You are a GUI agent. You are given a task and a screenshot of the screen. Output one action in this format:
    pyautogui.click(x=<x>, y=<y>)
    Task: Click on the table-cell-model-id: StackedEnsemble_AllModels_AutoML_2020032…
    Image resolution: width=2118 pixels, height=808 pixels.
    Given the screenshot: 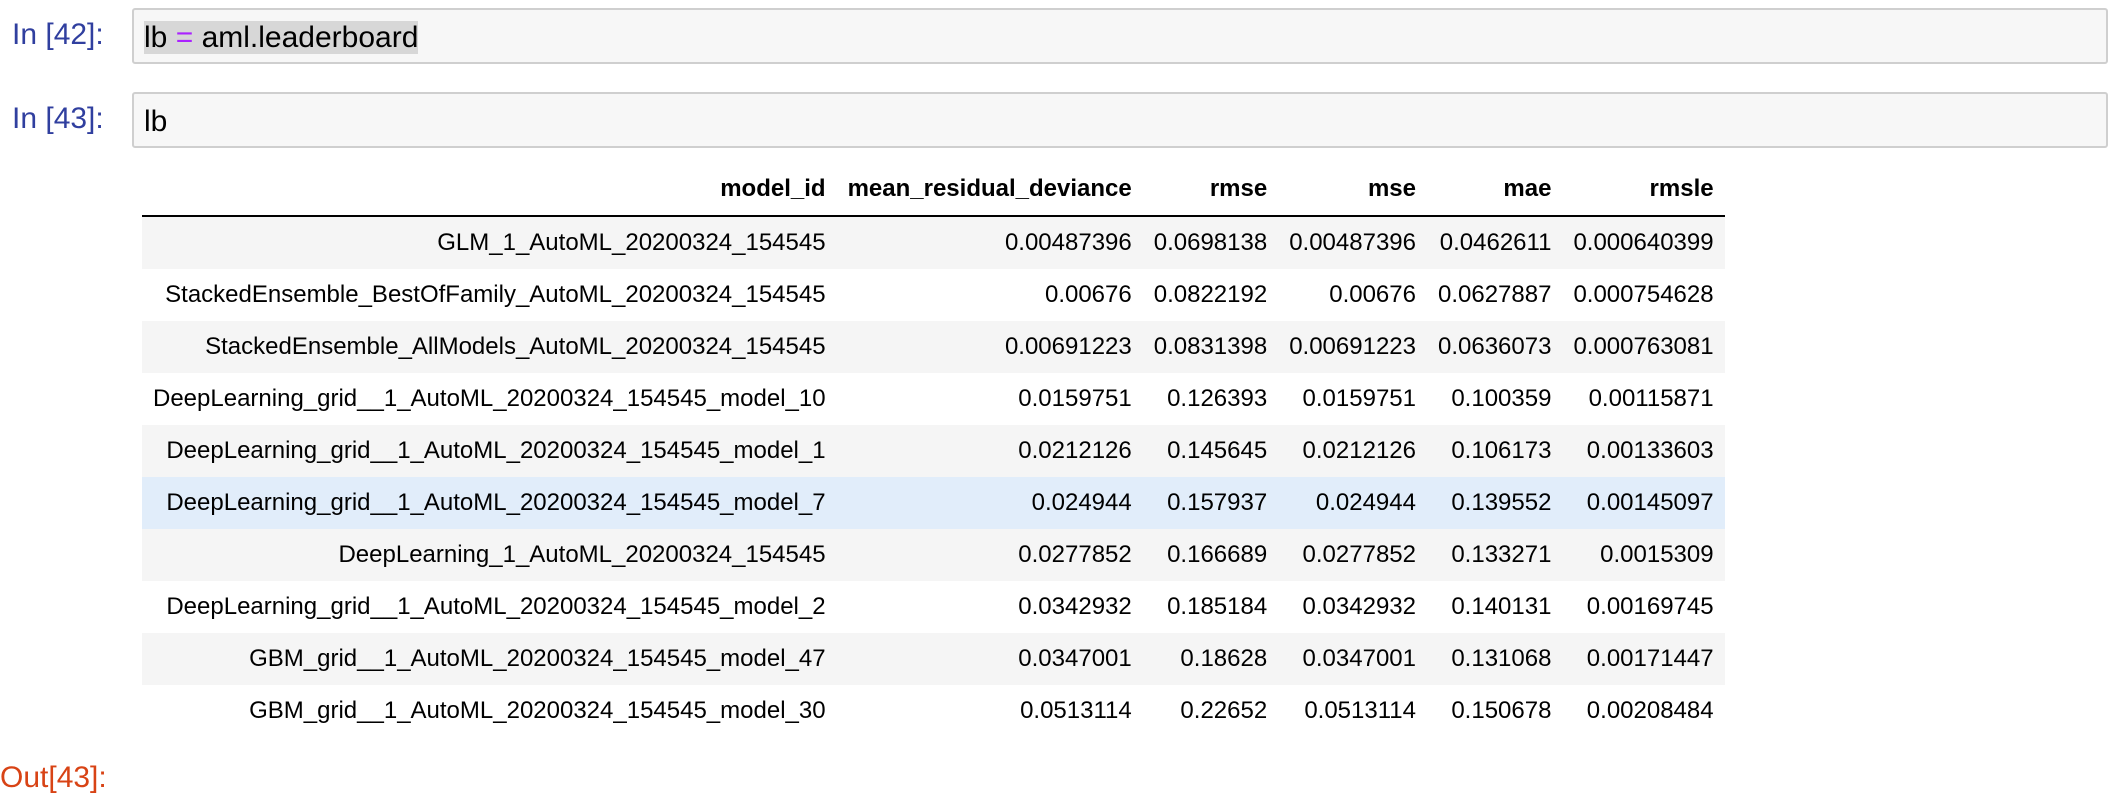 What is the action you would take?
    pyautogui.click(x=515, y=346)
    